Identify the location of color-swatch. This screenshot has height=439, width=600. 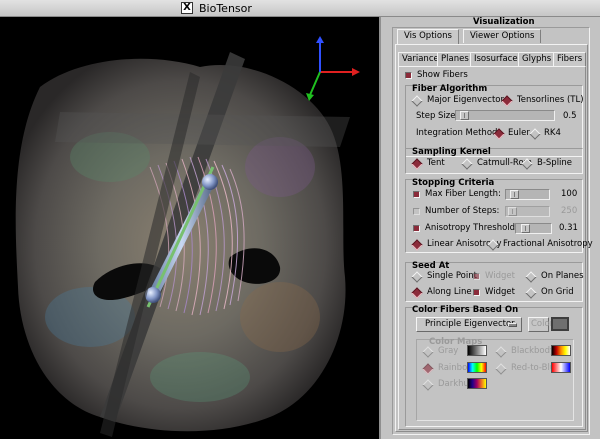
(560, 324).